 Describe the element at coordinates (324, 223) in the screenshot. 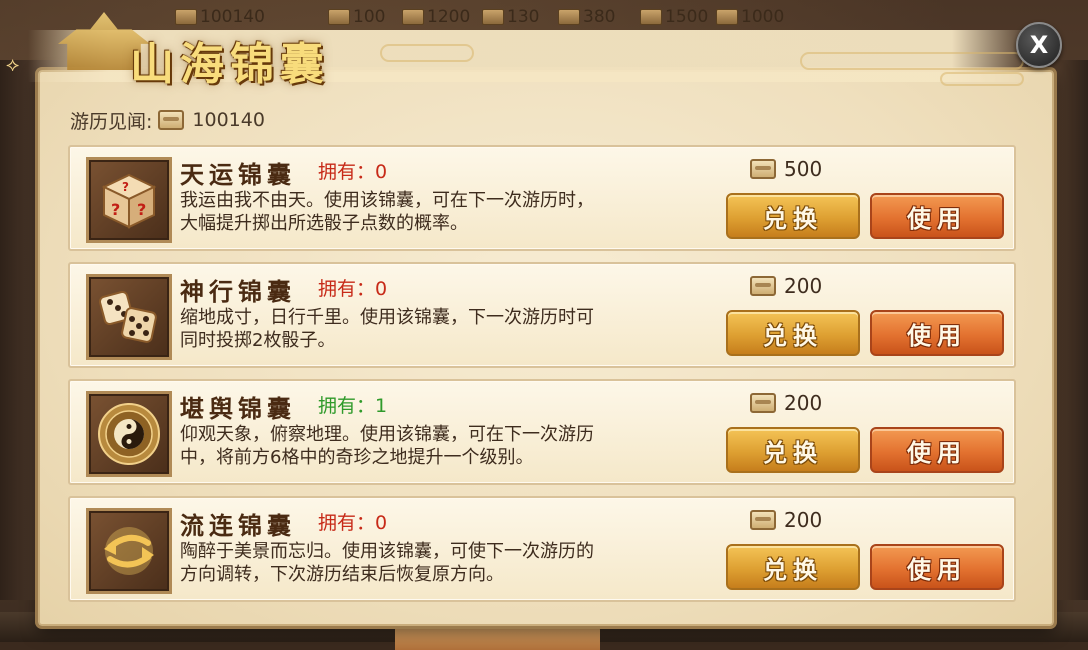

I see `description-line: 大幅提升掷出所选骰子点数的概率。` at that location.